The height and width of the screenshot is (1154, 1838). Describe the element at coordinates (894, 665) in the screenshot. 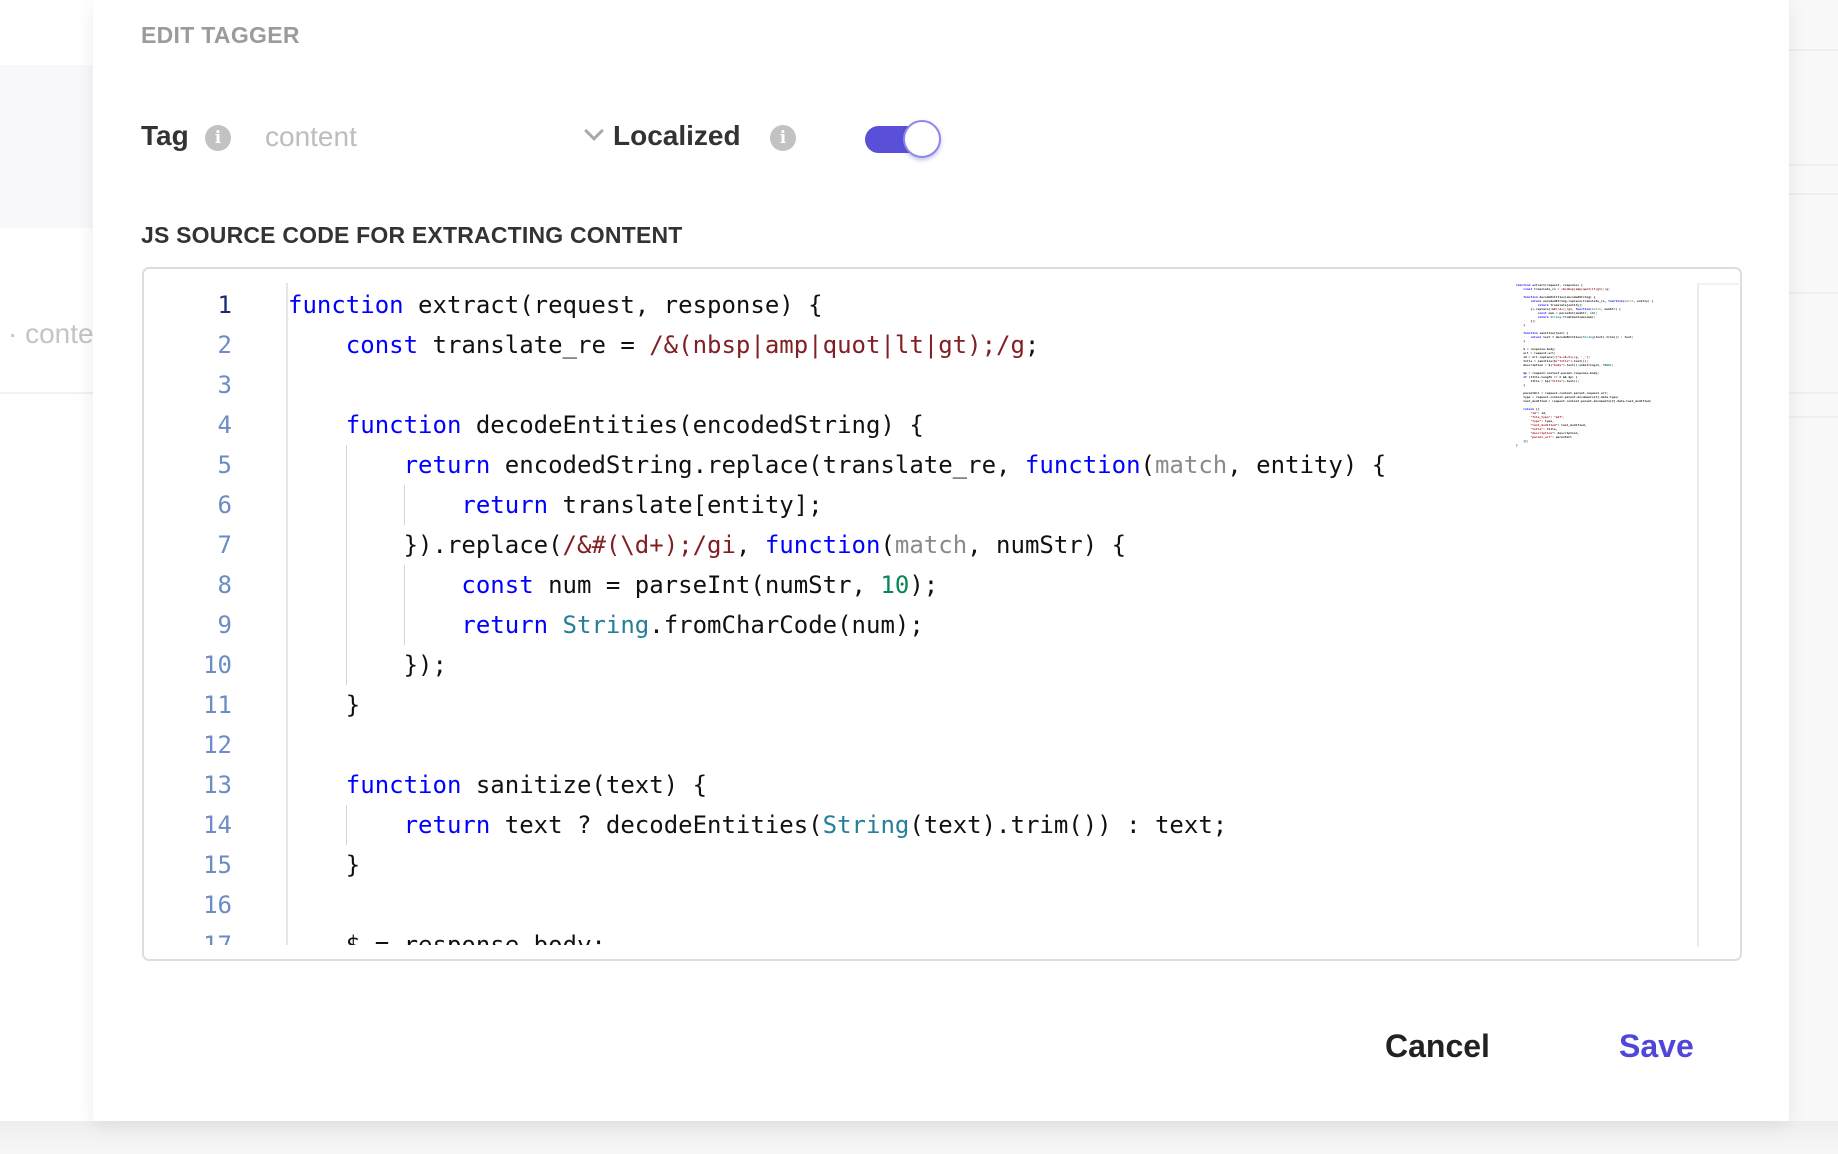

I see `code-line: 10 });` at that location.